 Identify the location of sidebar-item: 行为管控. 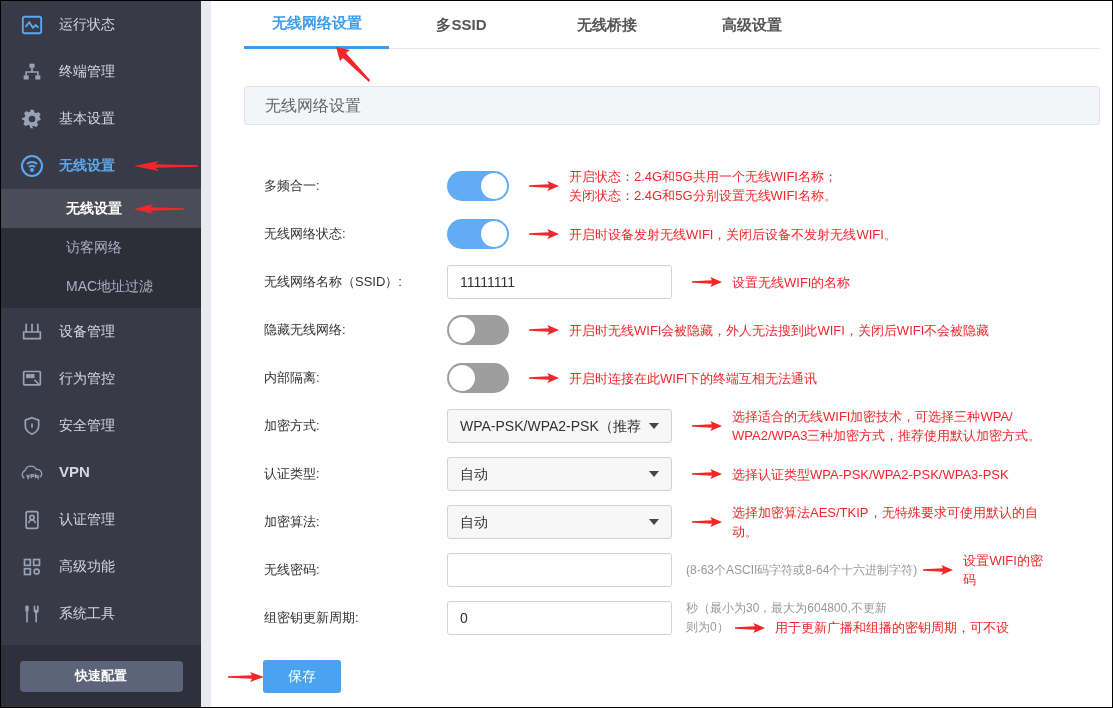
(101, 378).